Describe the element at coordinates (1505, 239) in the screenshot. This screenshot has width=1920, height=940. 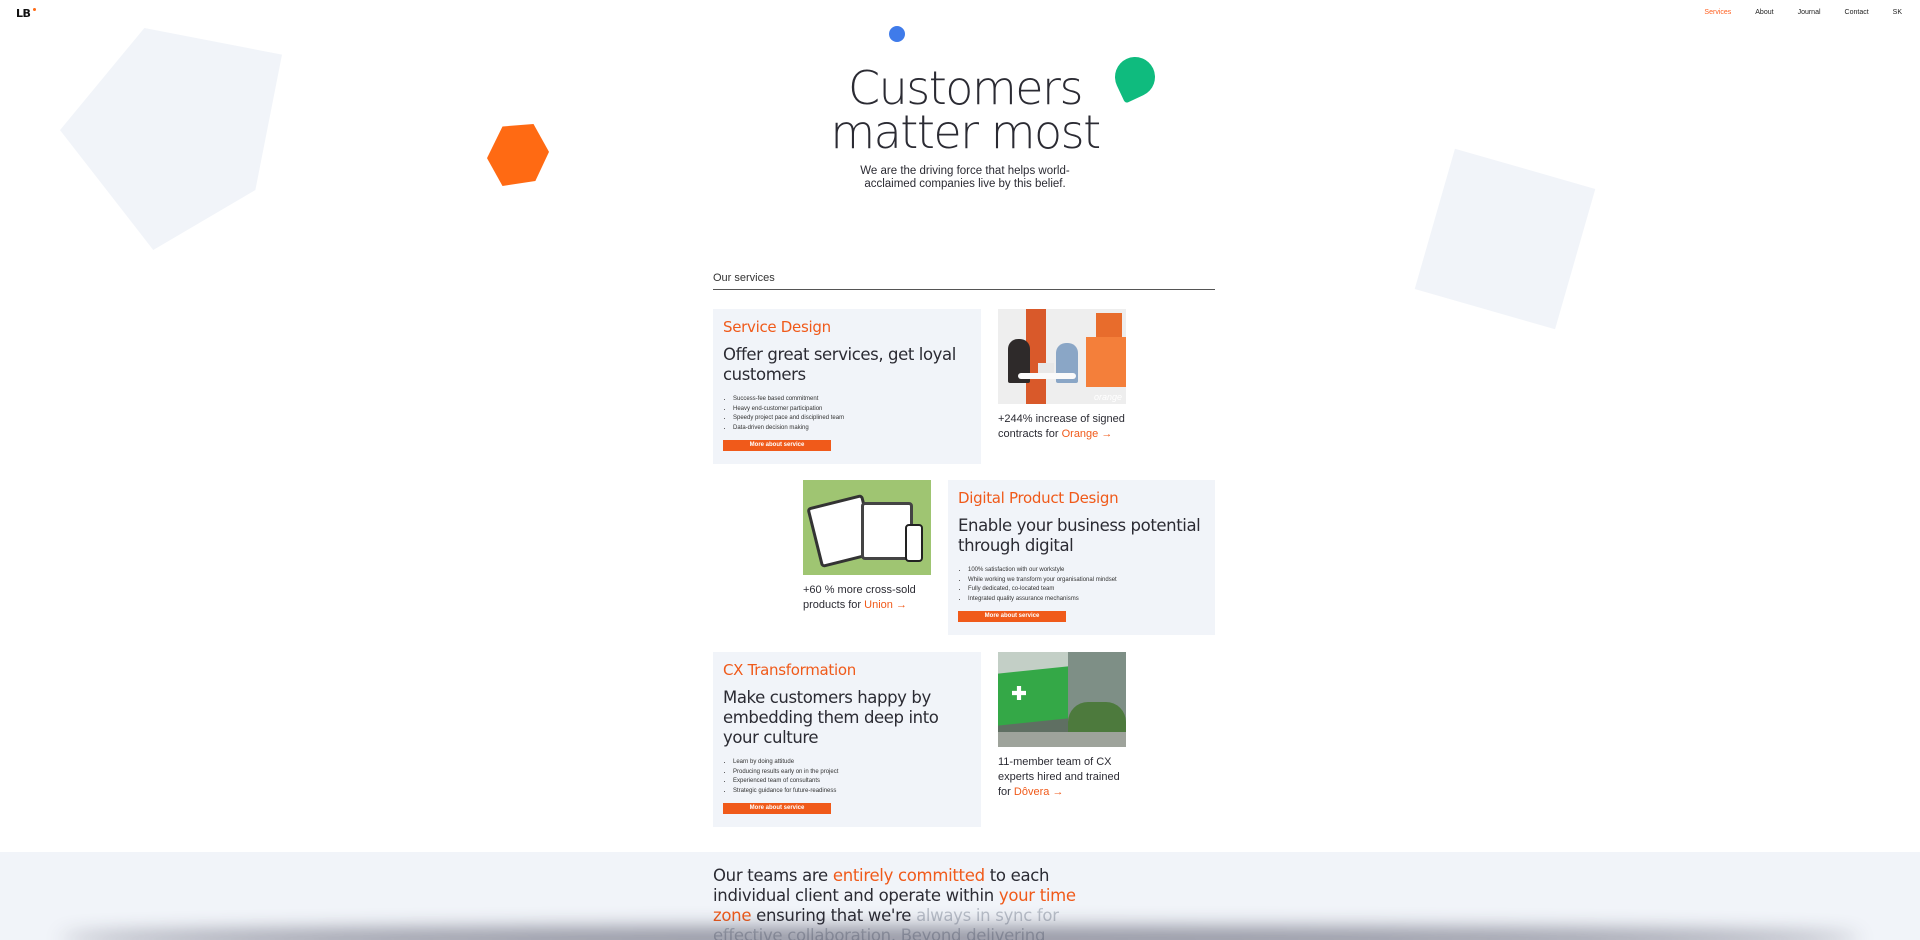
I see `decorative-square` at that location.